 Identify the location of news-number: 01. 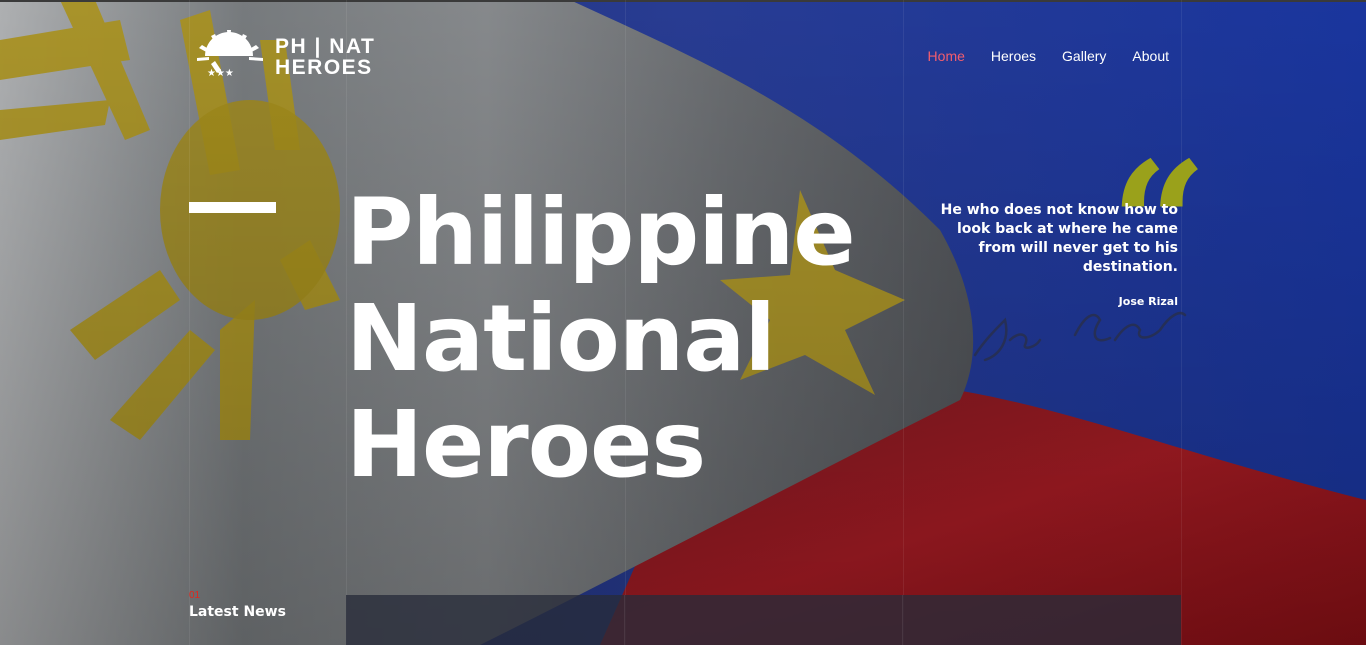
(195, 595).